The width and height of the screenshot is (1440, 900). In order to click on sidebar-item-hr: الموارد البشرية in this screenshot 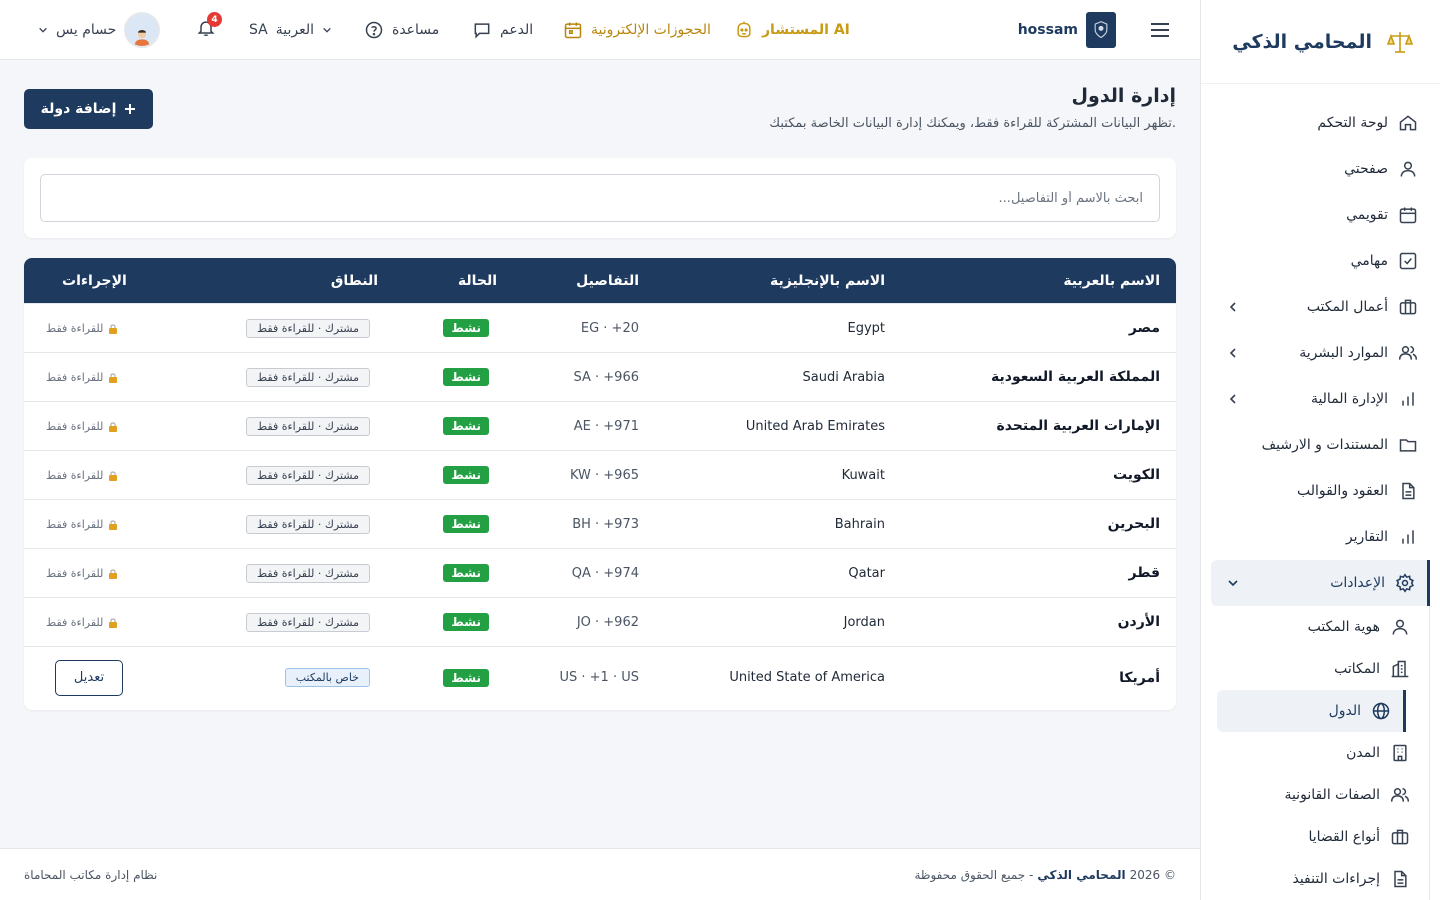, I will do `click(1320, 353)`.